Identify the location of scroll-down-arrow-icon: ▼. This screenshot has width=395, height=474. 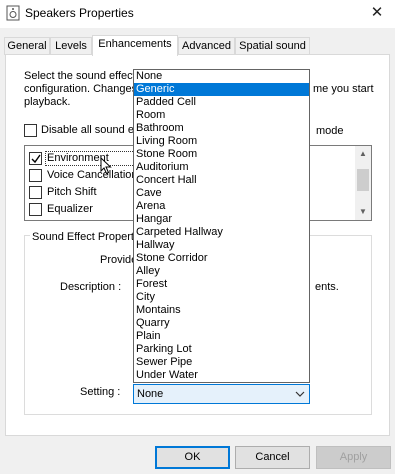
(363, 212).